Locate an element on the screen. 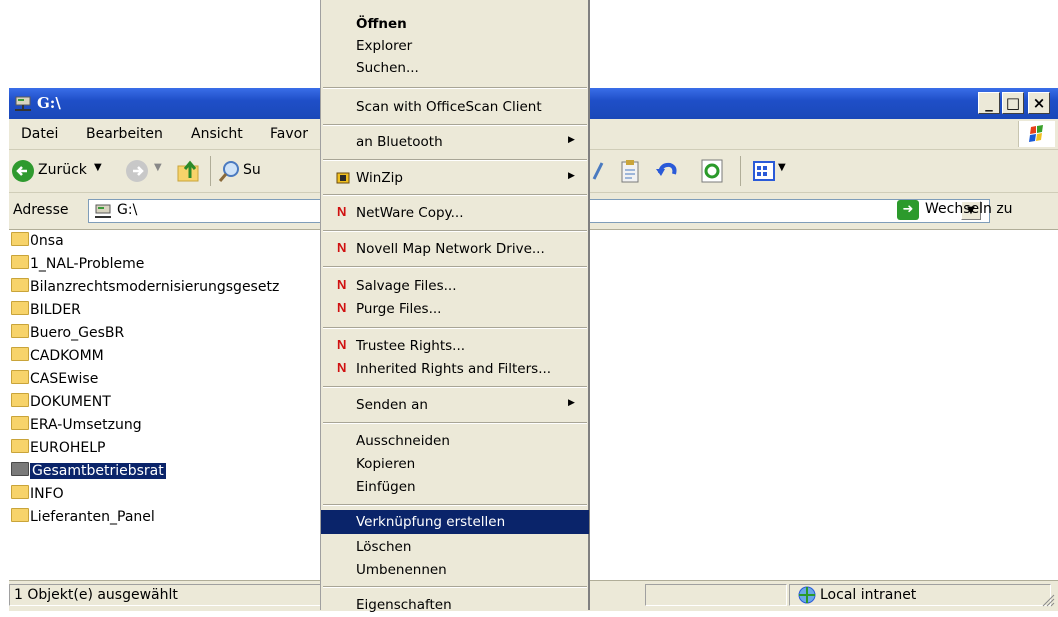 The image size is (1058, 617). menu-item-cut: Ausschneiden is located at coordinates (455, 441).